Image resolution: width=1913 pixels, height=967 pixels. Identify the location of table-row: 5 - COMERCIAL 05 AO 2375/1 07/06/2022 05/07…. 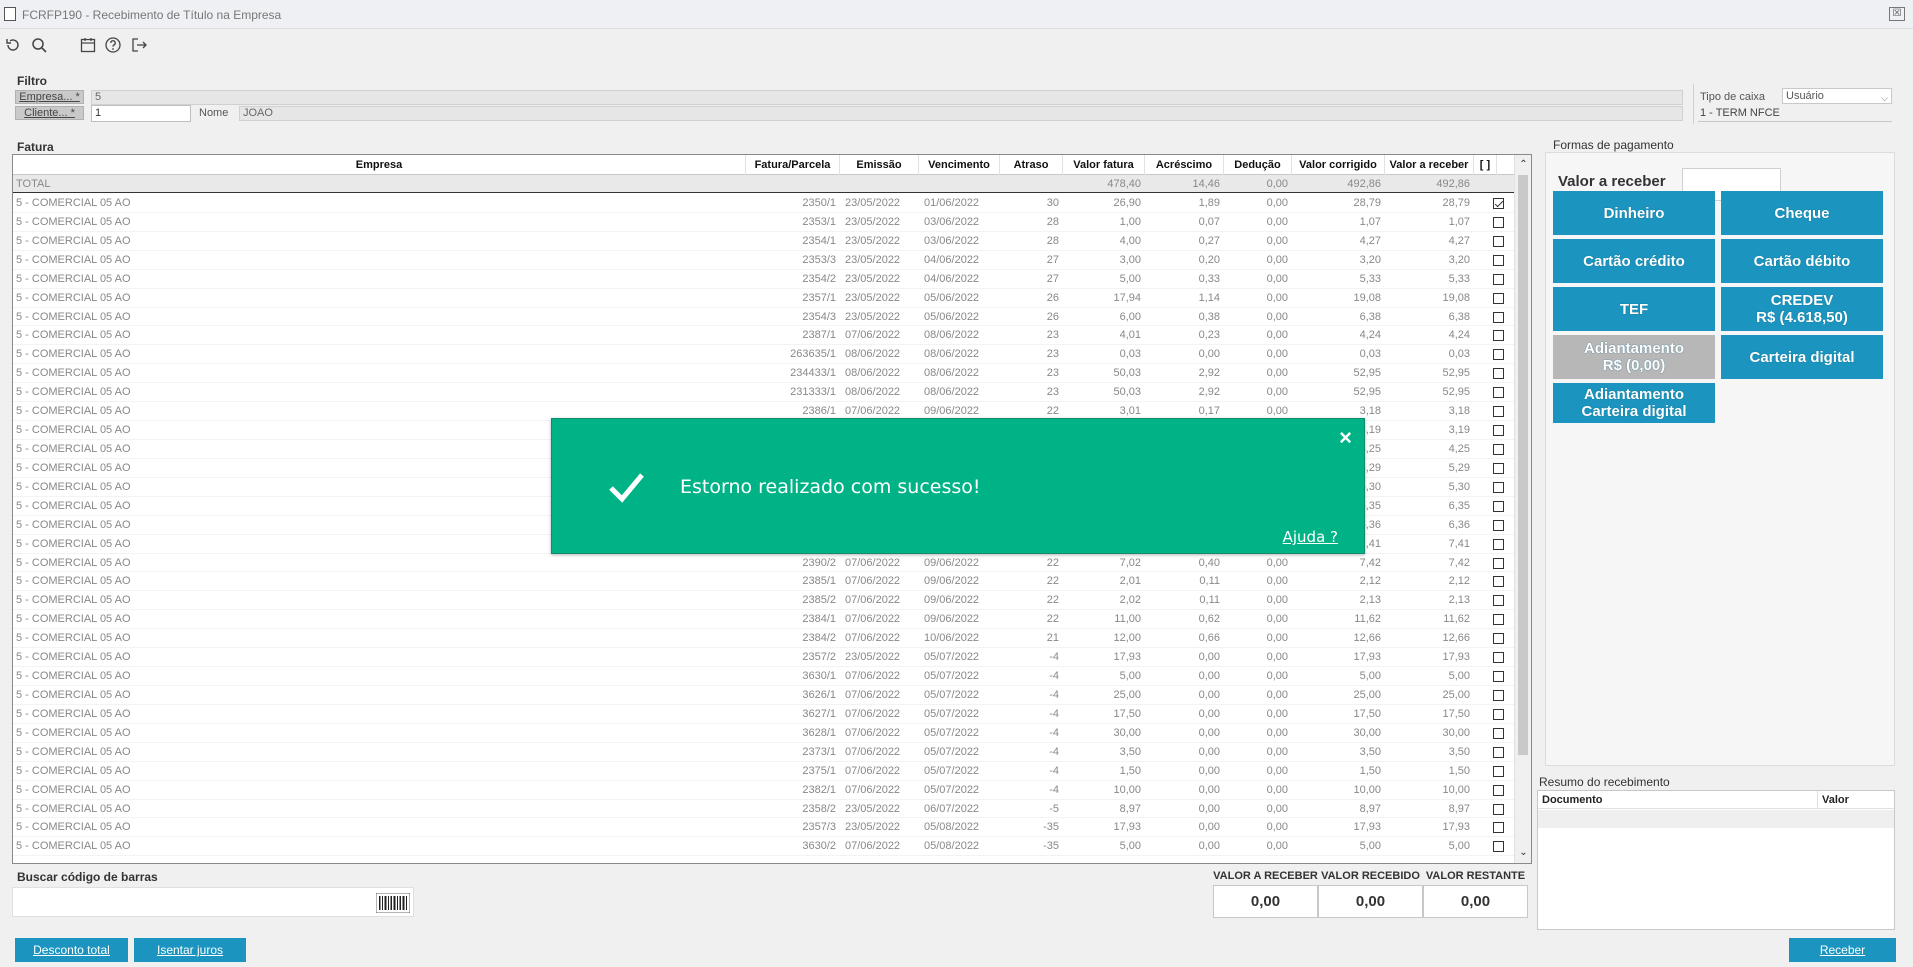
(763, 771).